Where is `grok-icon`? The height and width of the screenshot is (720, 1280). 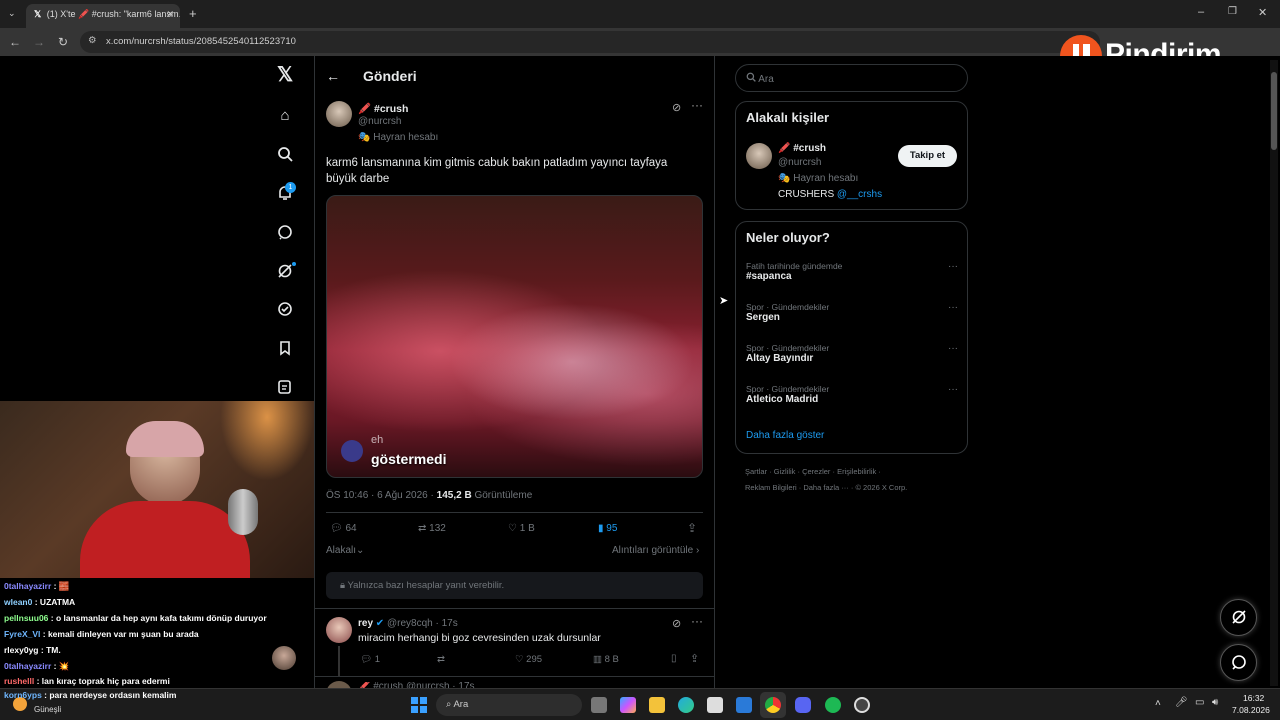
grok-icon is located at coordinates (285, 272).